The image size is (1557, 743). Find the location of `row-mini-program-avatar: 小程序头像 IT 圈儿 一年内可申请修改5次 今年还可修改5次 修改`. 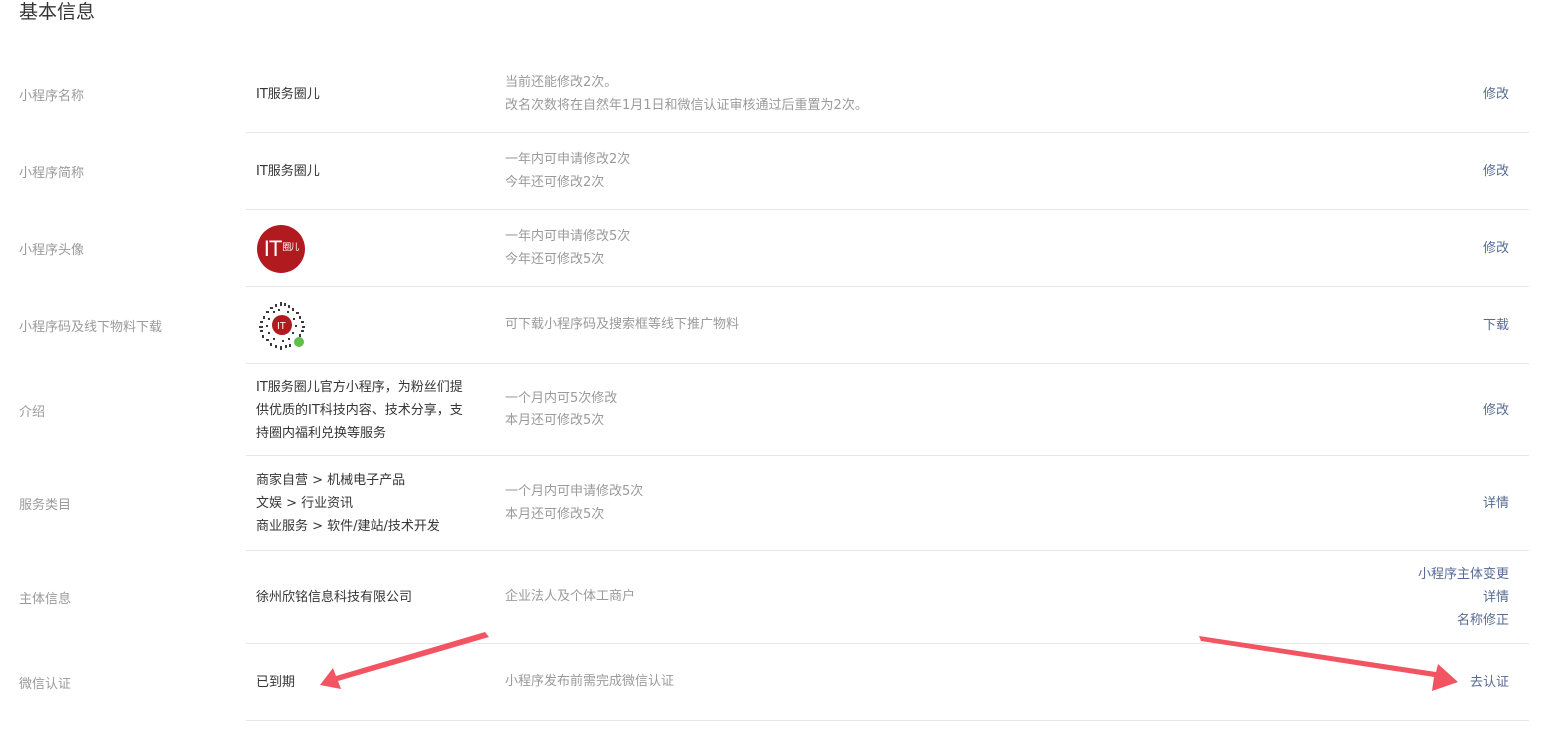

row-mini-program-avatar: 小程序头像 IT 圈儿 一年内可申请修改5次 今年还可修改5次 修改 is located at coordinates (764, 248).